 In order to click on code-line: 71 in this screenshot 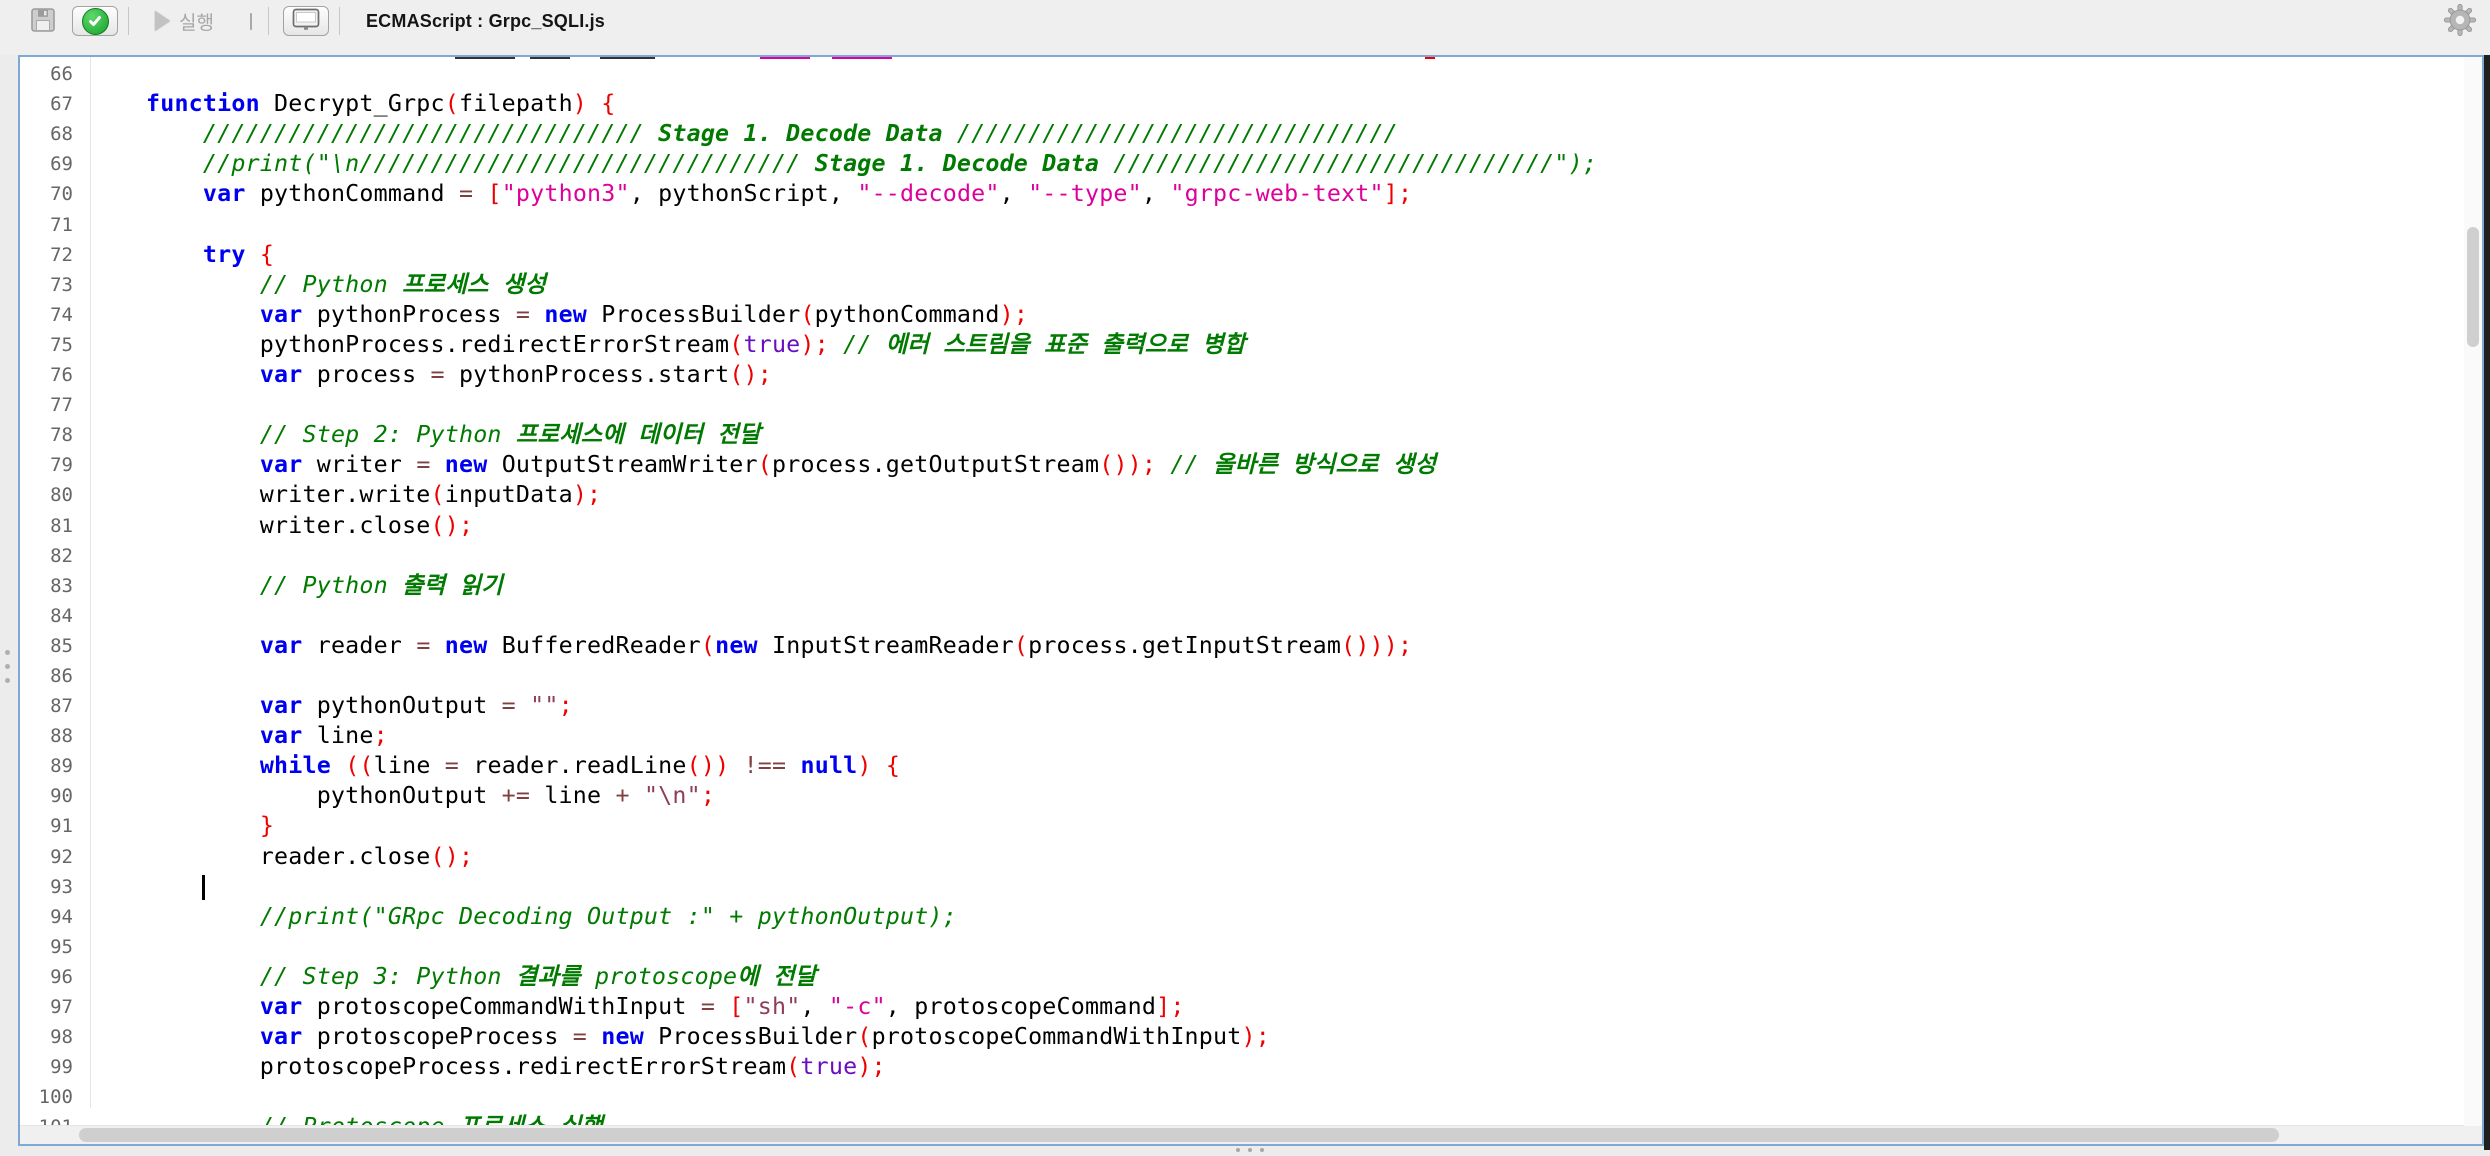, I will do `click(808, 225)`.